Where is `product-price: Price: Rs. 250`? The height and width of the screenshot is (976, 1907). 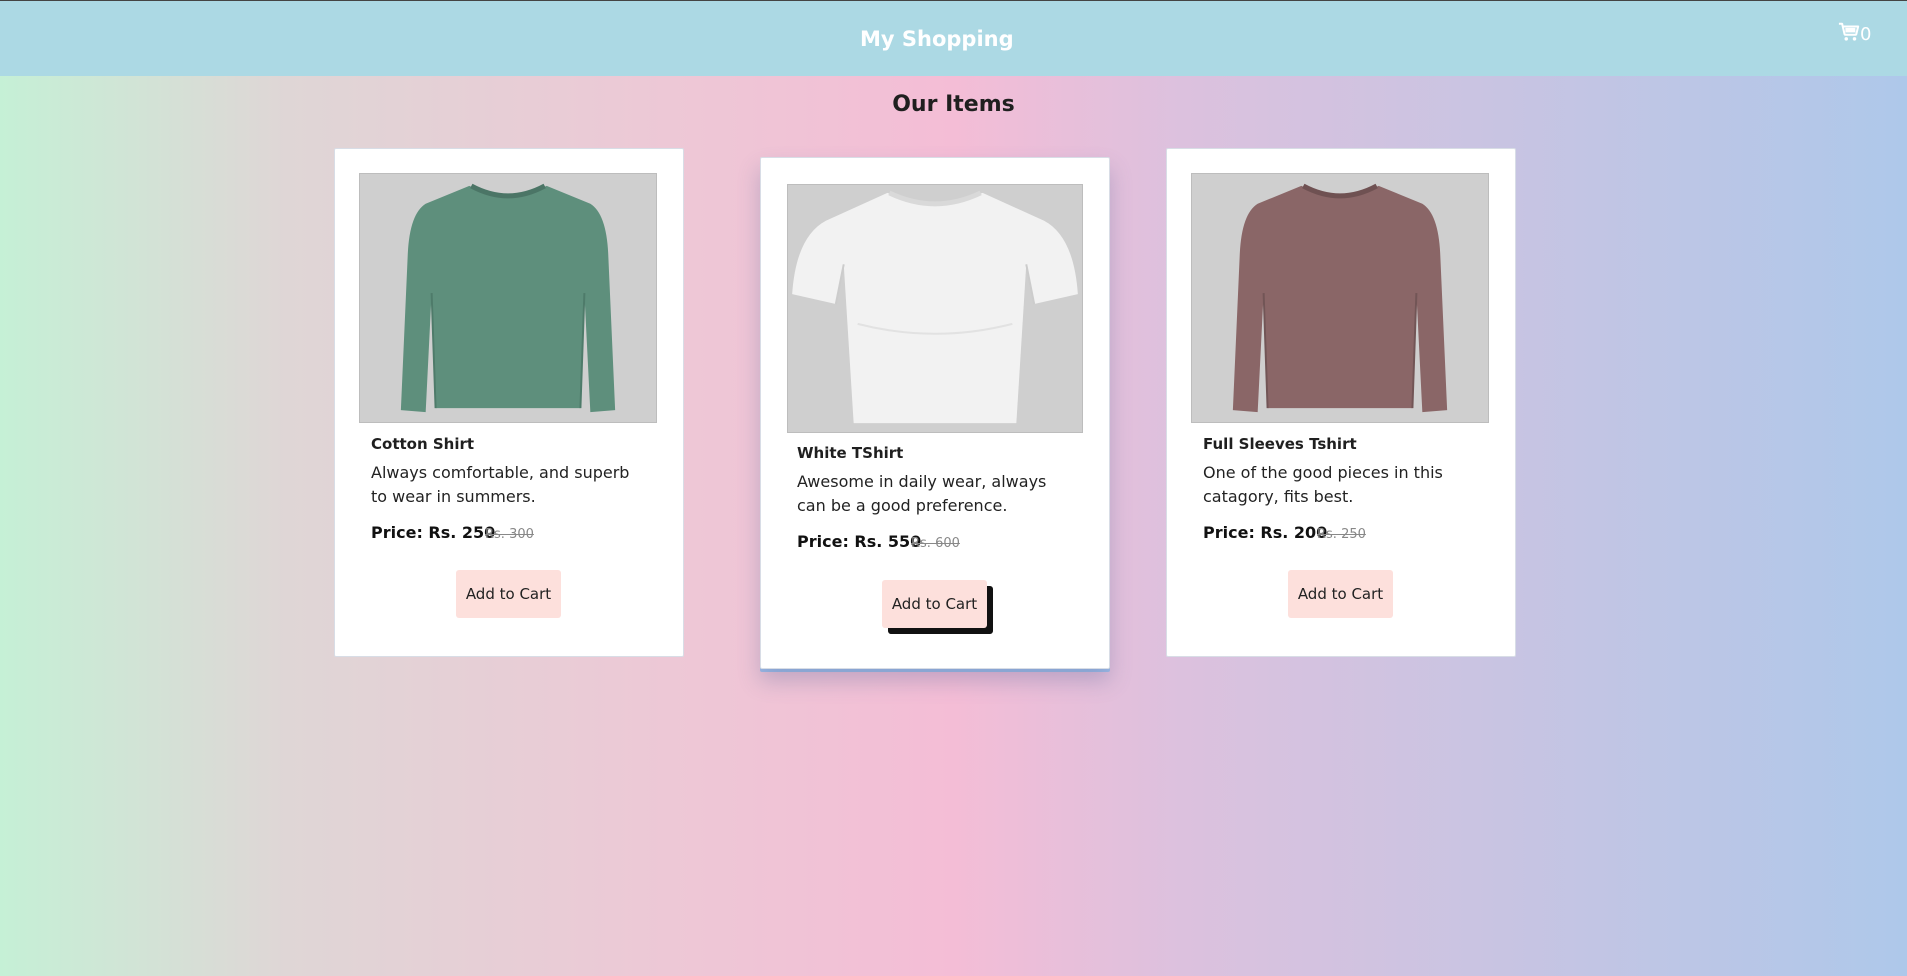 product-price: Price: Rs. 250 is located at coordinates (433, 532).